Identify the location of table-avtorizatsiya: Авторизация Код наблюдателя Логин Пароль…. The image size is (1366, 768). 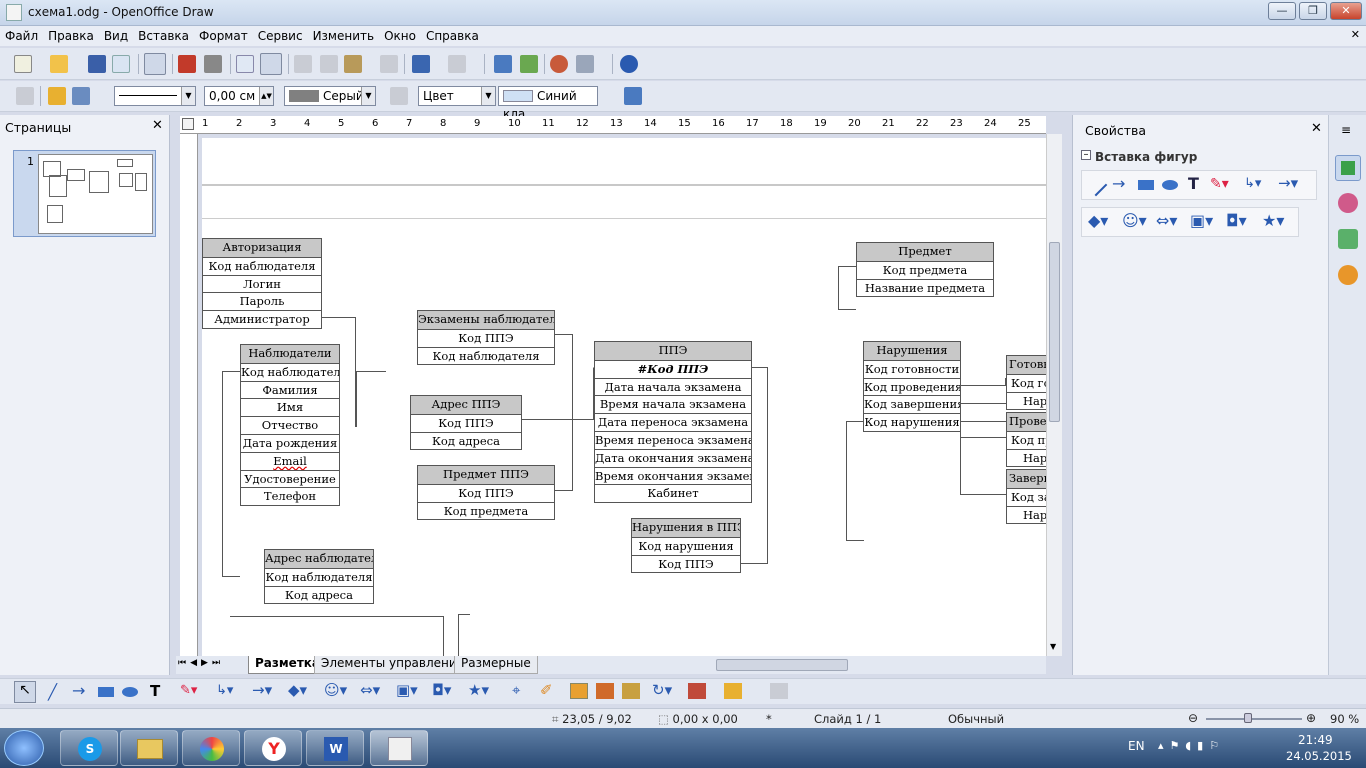
(262, 283).